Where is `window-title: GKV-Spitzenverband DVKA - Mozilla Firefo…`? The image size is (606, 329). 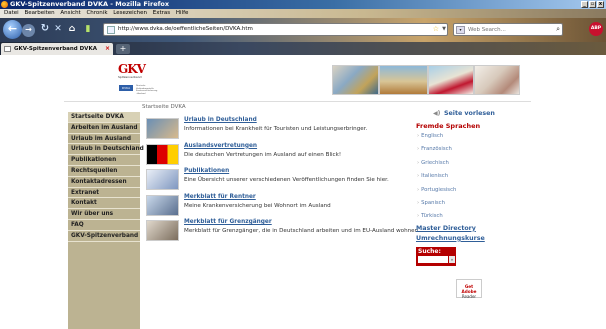 window-title: GKV-Spitzenverband DVKA - Mozilla Firefo… is located at coordinates (90, 4).